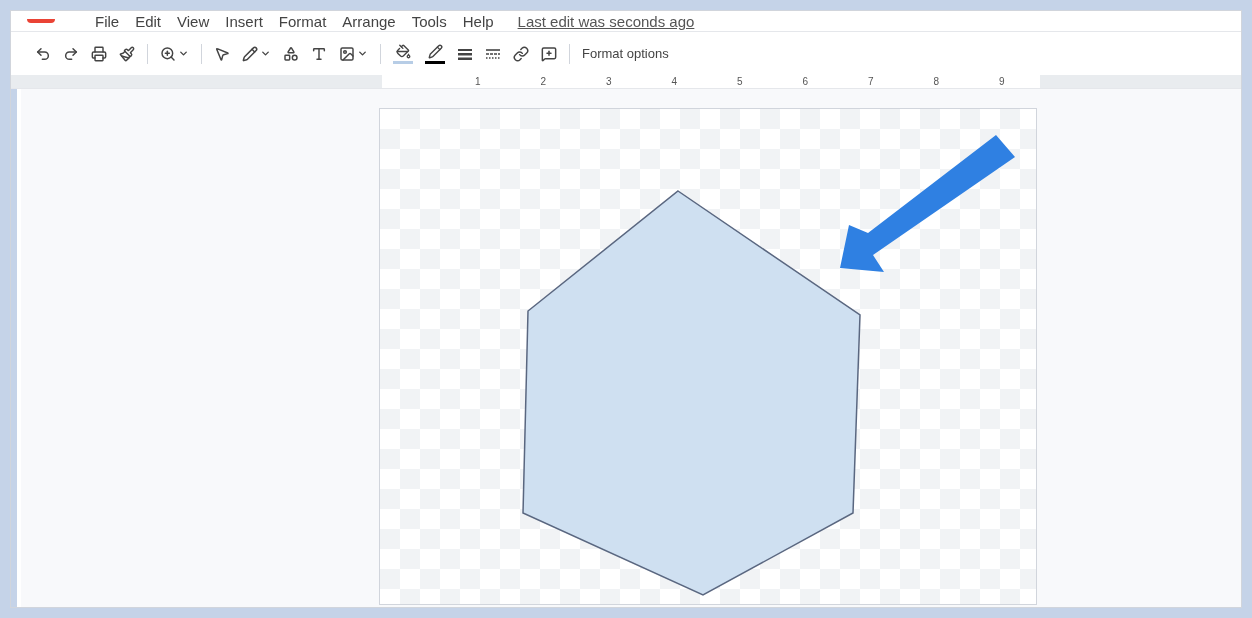 The height and width of the screenshot is (618, 1252). I want to click on ruler-number: 5, so click(739, 81).